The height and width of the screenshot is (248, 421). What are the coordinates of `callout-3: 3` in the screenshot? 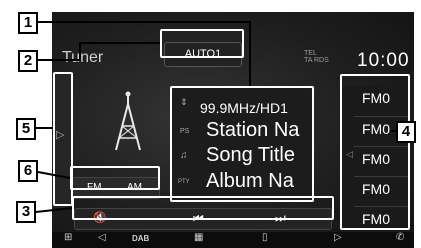 It's located at (26, 212).